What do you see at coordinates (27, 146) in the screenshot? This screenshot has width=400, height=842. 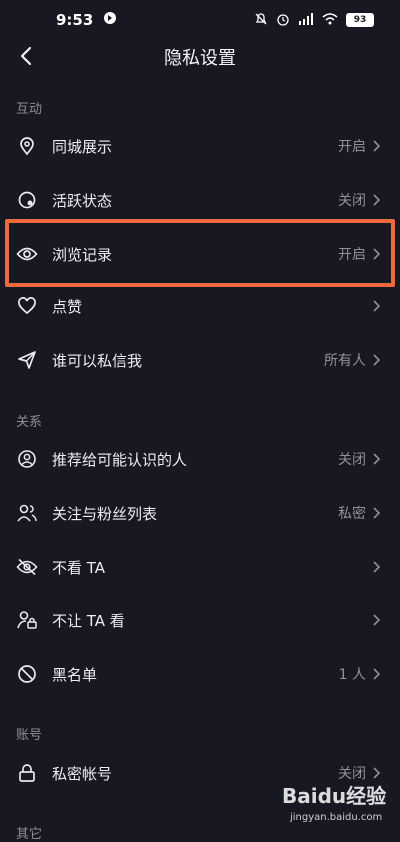 I see `location-pin-icon` at bounding box center [27, 146].